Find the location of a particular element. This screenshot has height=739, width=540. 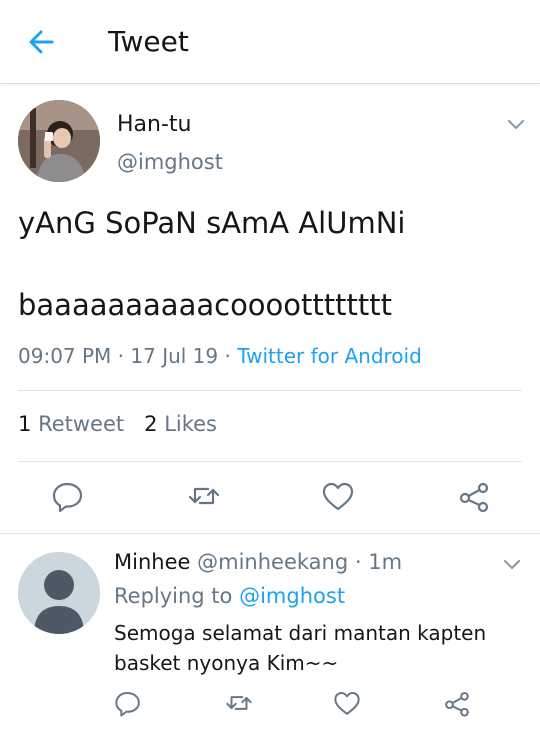

author-name: Han-tu is located at coordinates (154, 124).